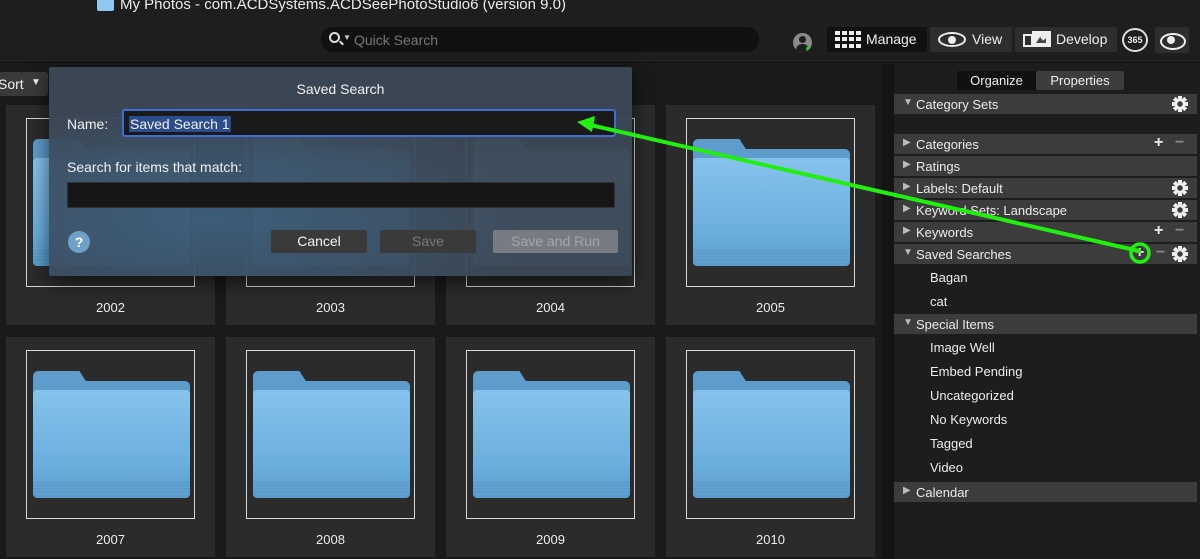 The image size is (1200, 559). Describe the element at coordinates (540, 39) in the screenshot. I see `quick-search-input: ▼ Quick Search` at that location.